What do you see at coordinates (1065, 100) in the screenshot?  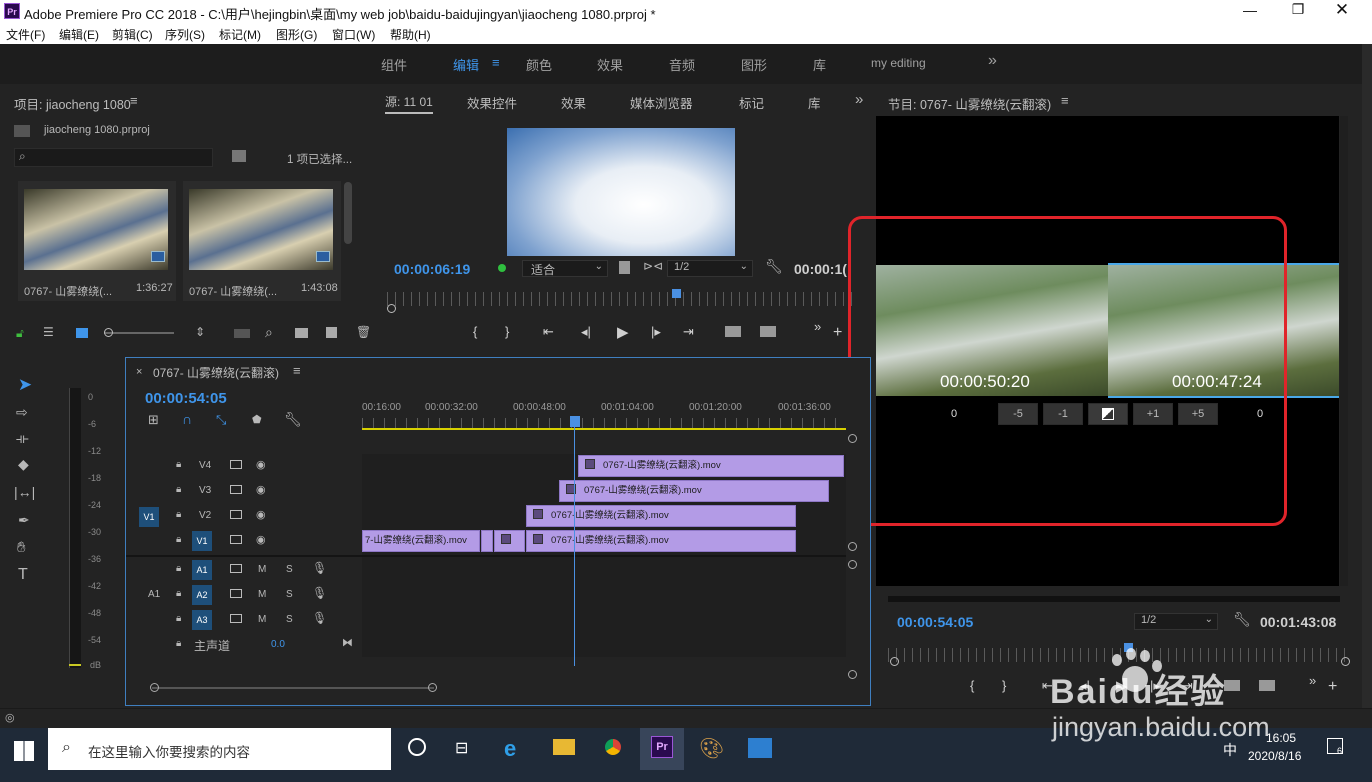 I see `program-panel-menu-icon: ≡` at bounding box center [1065, 100].